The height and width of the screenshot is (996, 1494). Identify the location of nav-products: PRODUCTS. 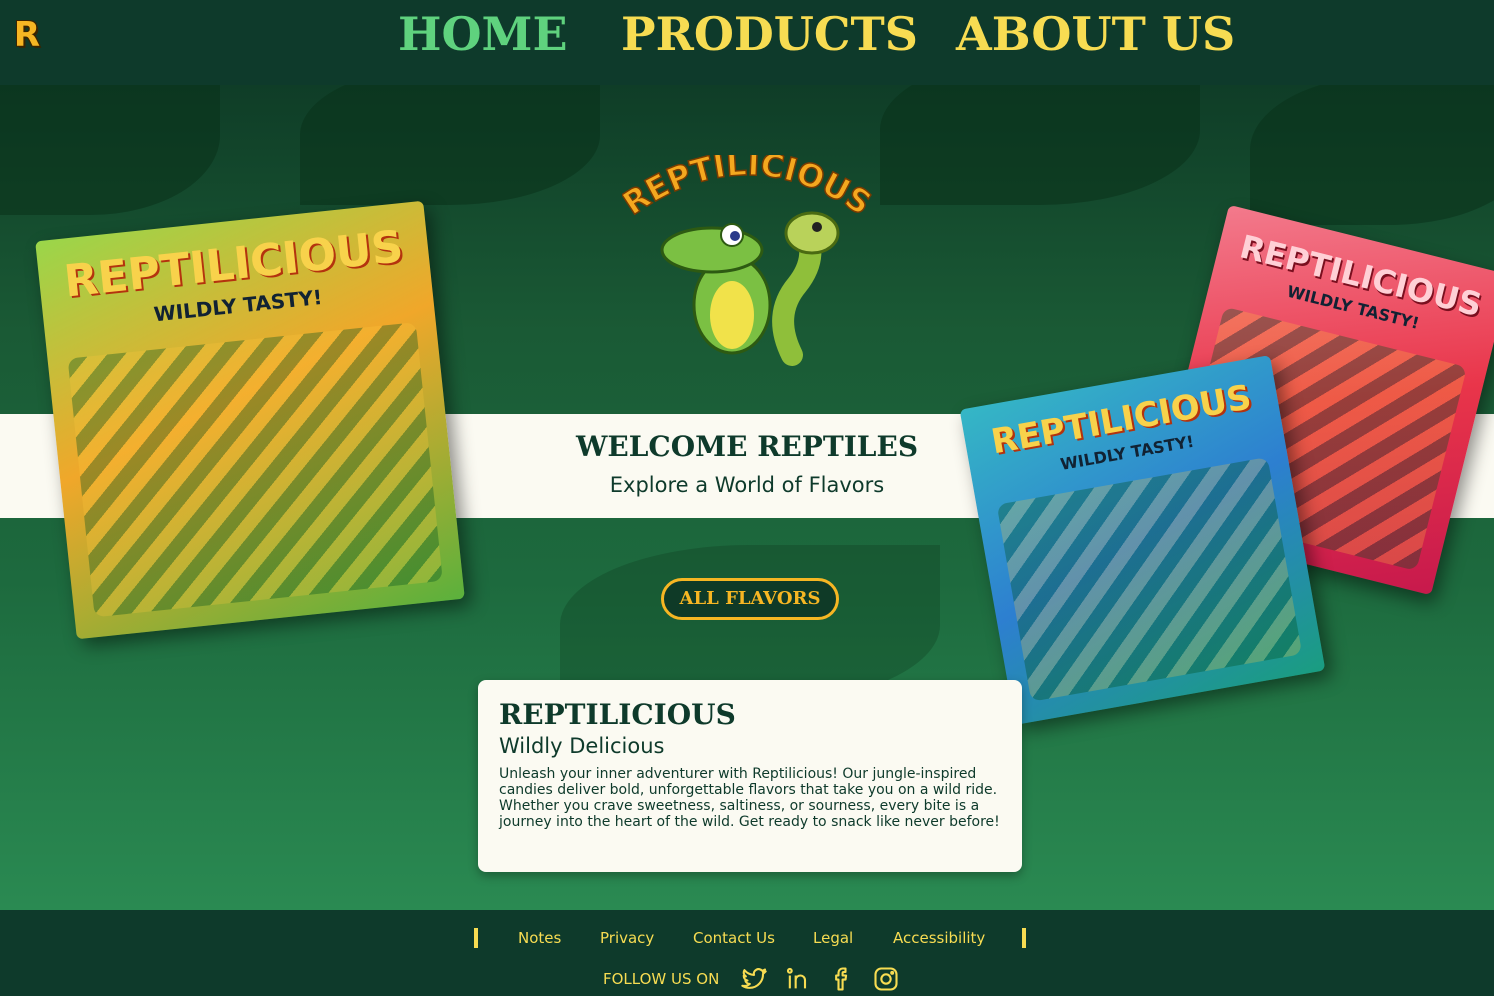
(769, 34).